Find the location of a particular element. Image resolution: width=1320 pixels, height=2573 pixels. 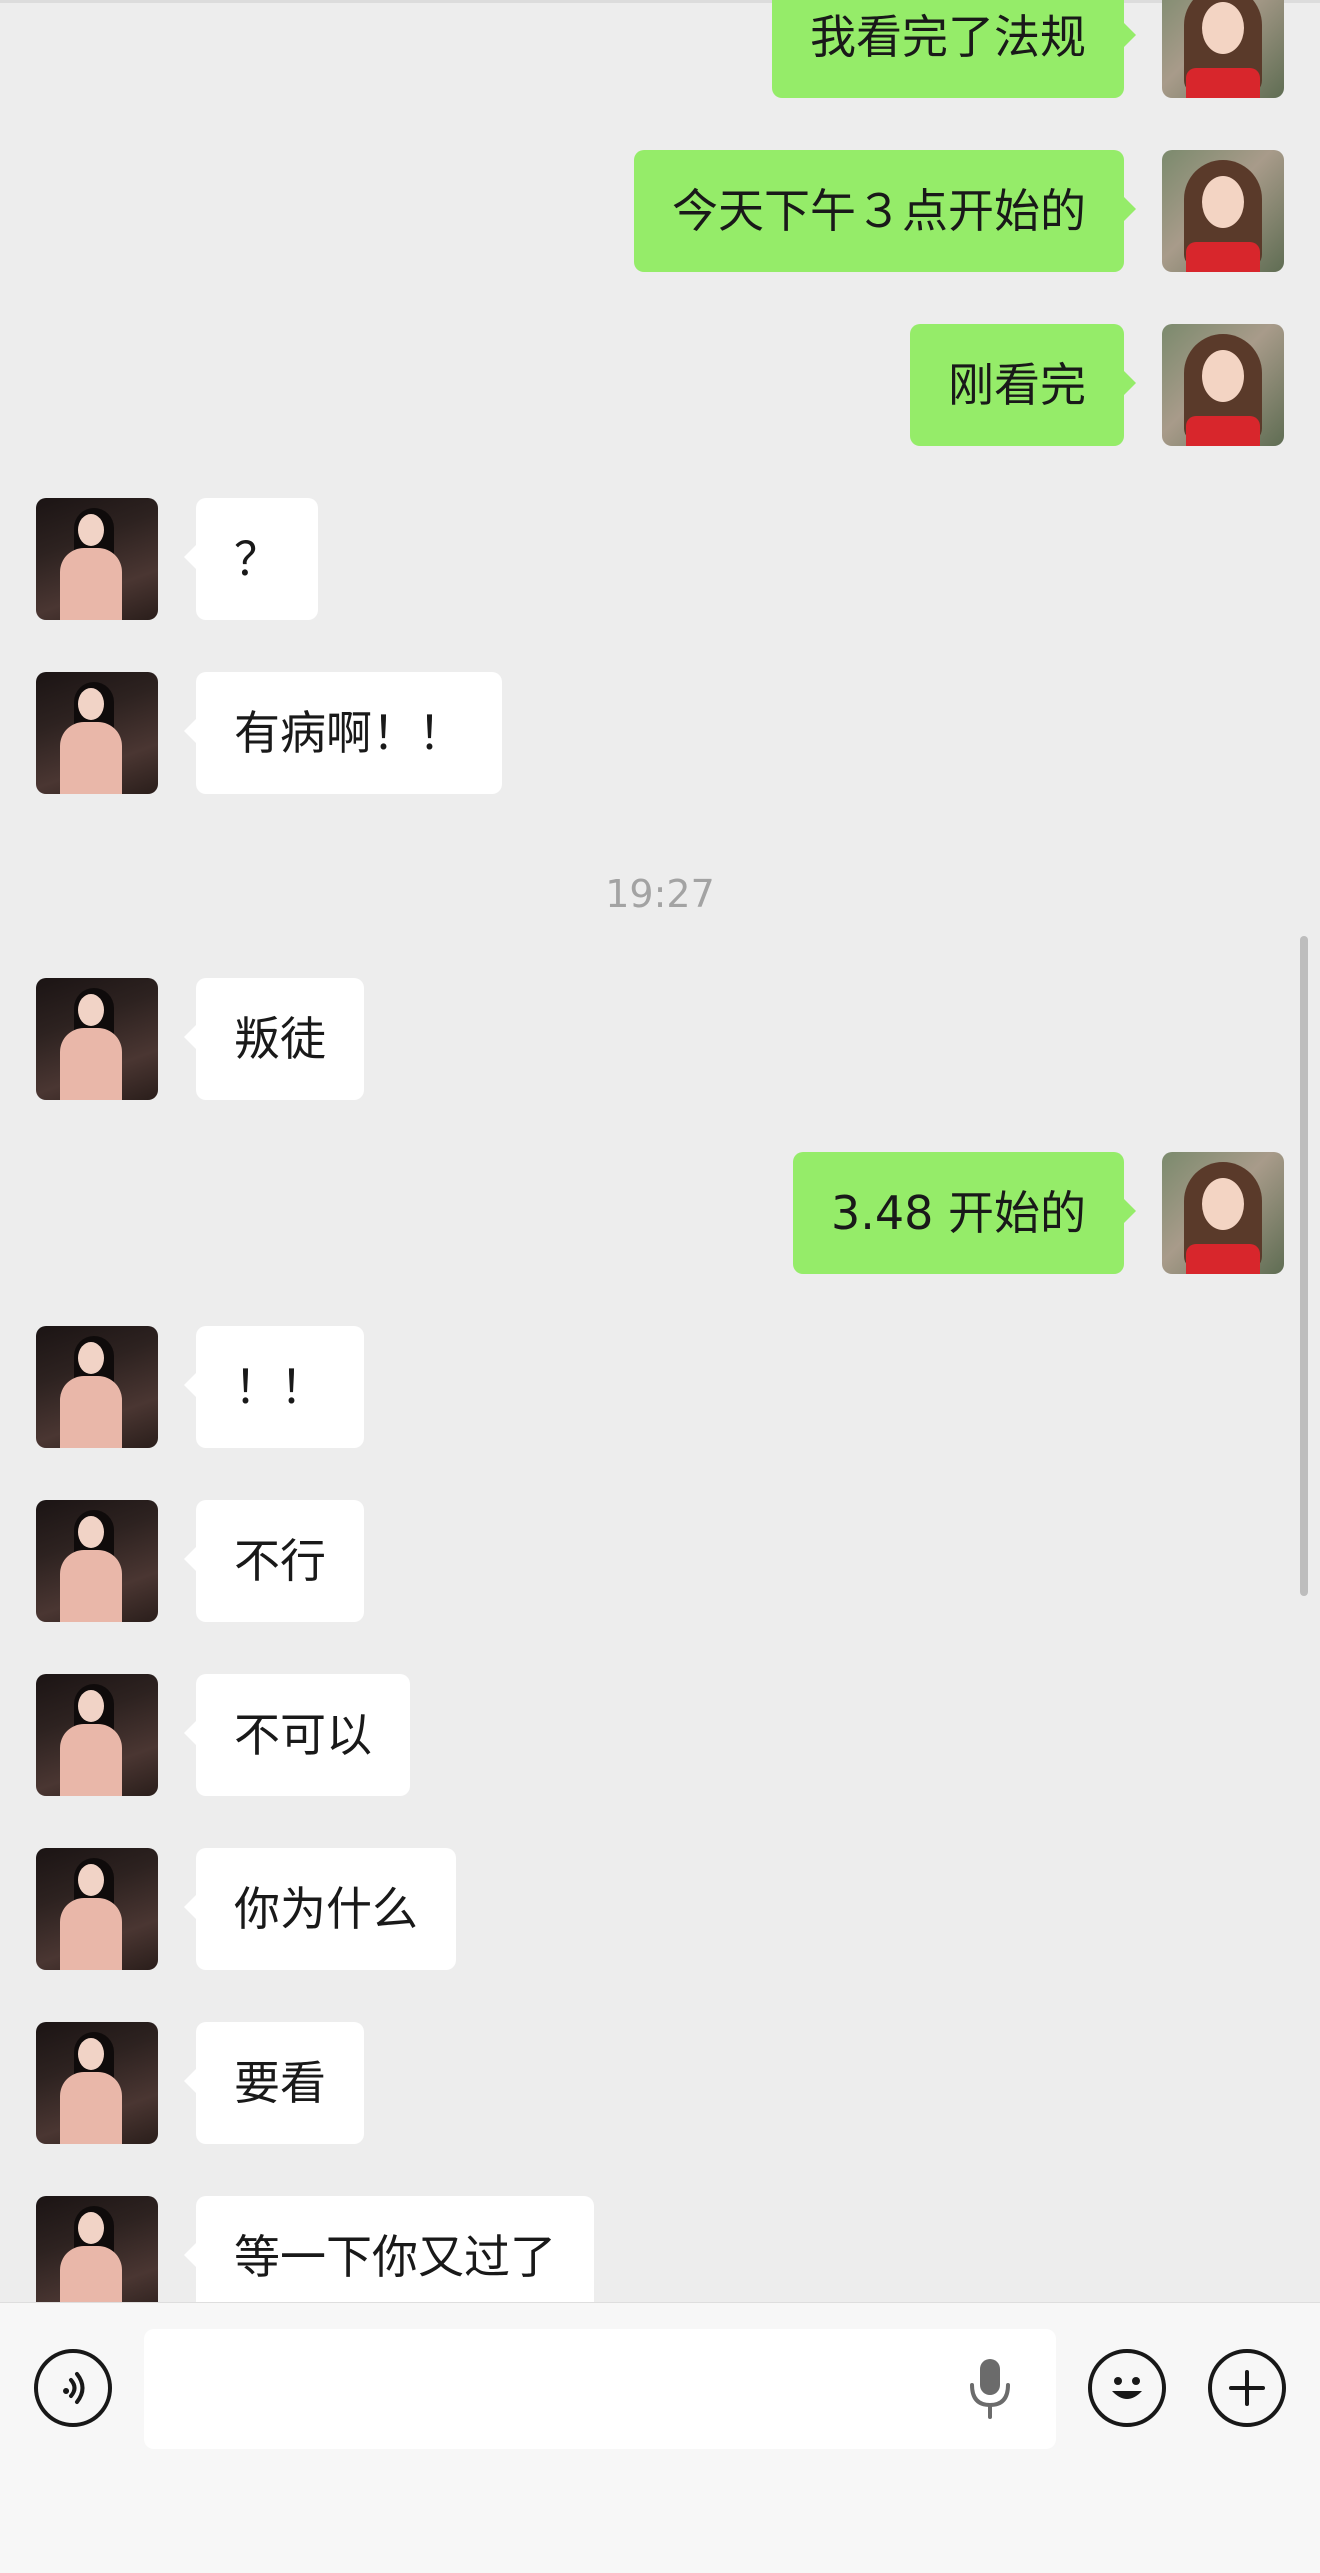

message-incoming: 要看 is located at coordinates (660, 2083).